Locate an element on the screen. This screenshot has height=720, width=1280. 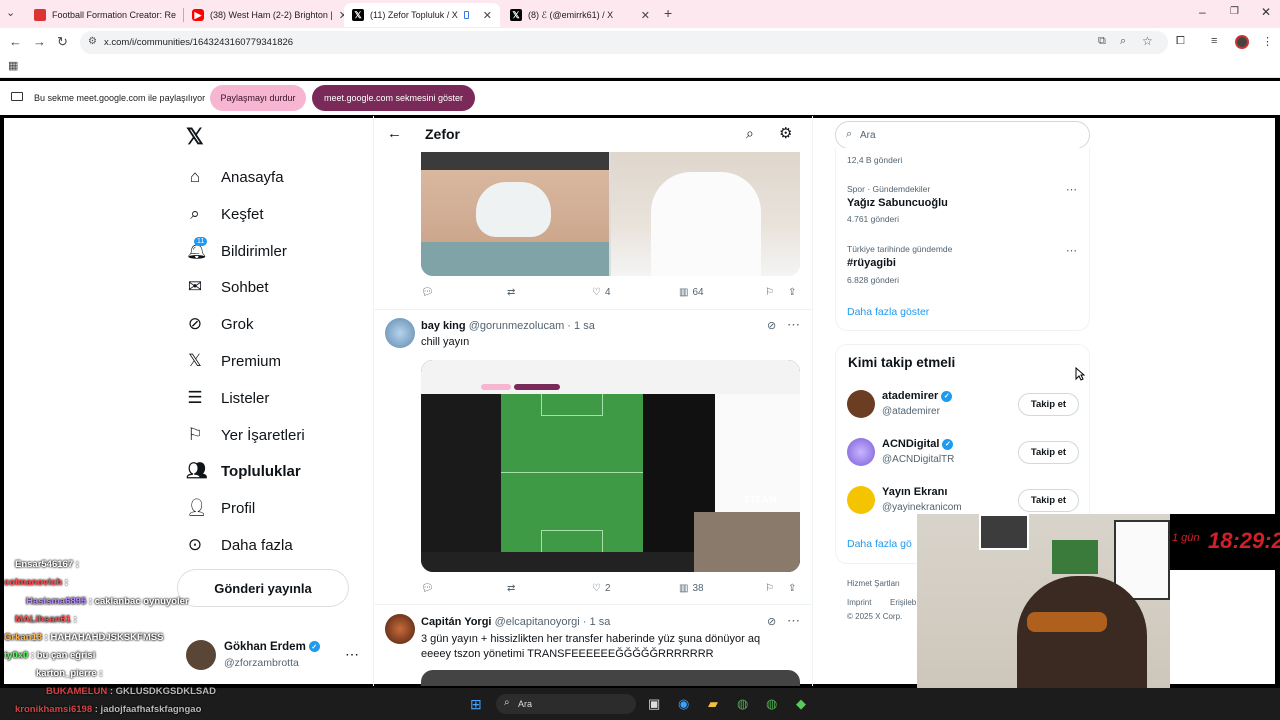
apps-grid-icon: ▦ is located at coordinates (13, 65).